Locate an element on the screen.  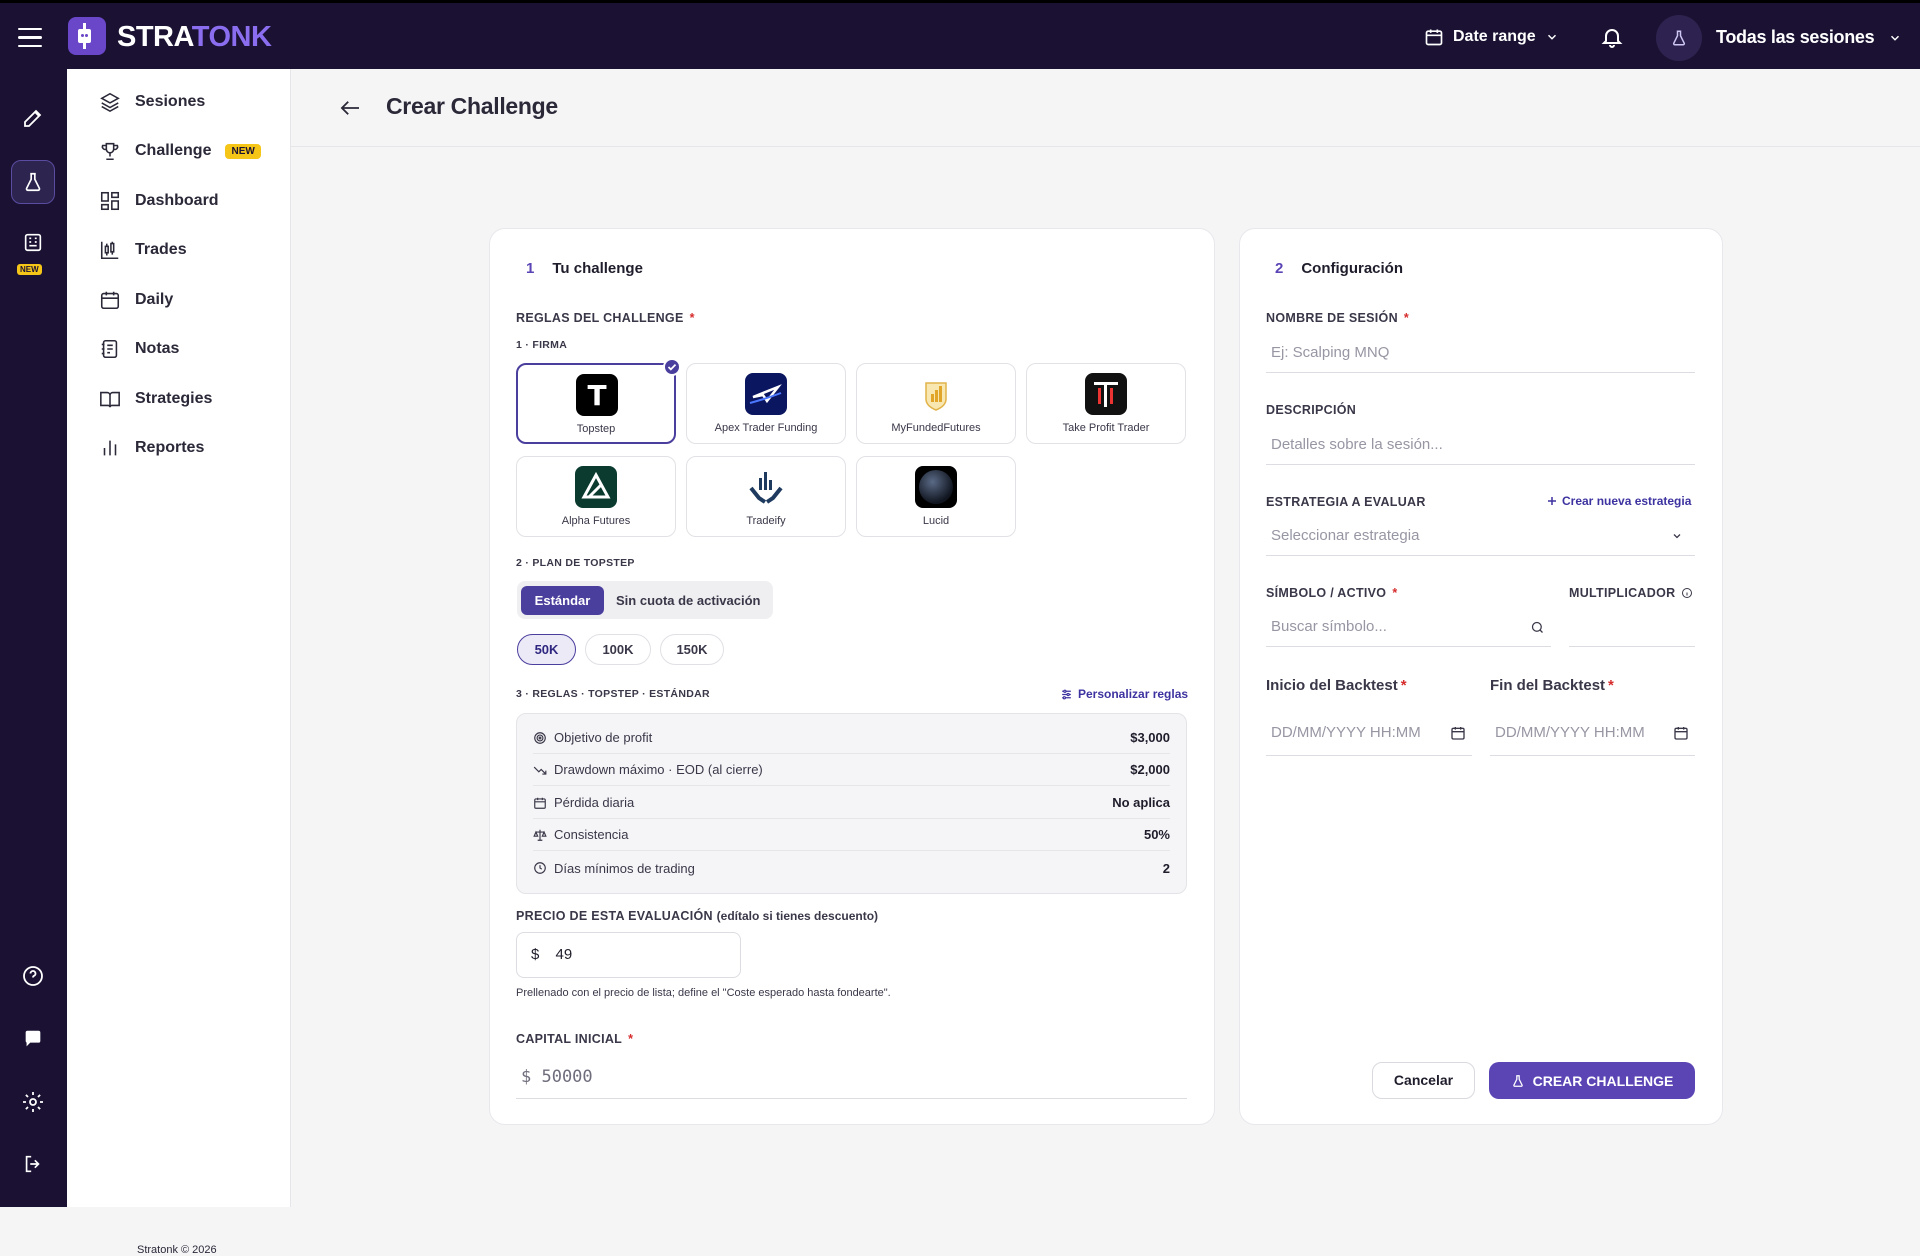
firm-option-apex: Apex Trader Funding is located at coordinates (766, 403).